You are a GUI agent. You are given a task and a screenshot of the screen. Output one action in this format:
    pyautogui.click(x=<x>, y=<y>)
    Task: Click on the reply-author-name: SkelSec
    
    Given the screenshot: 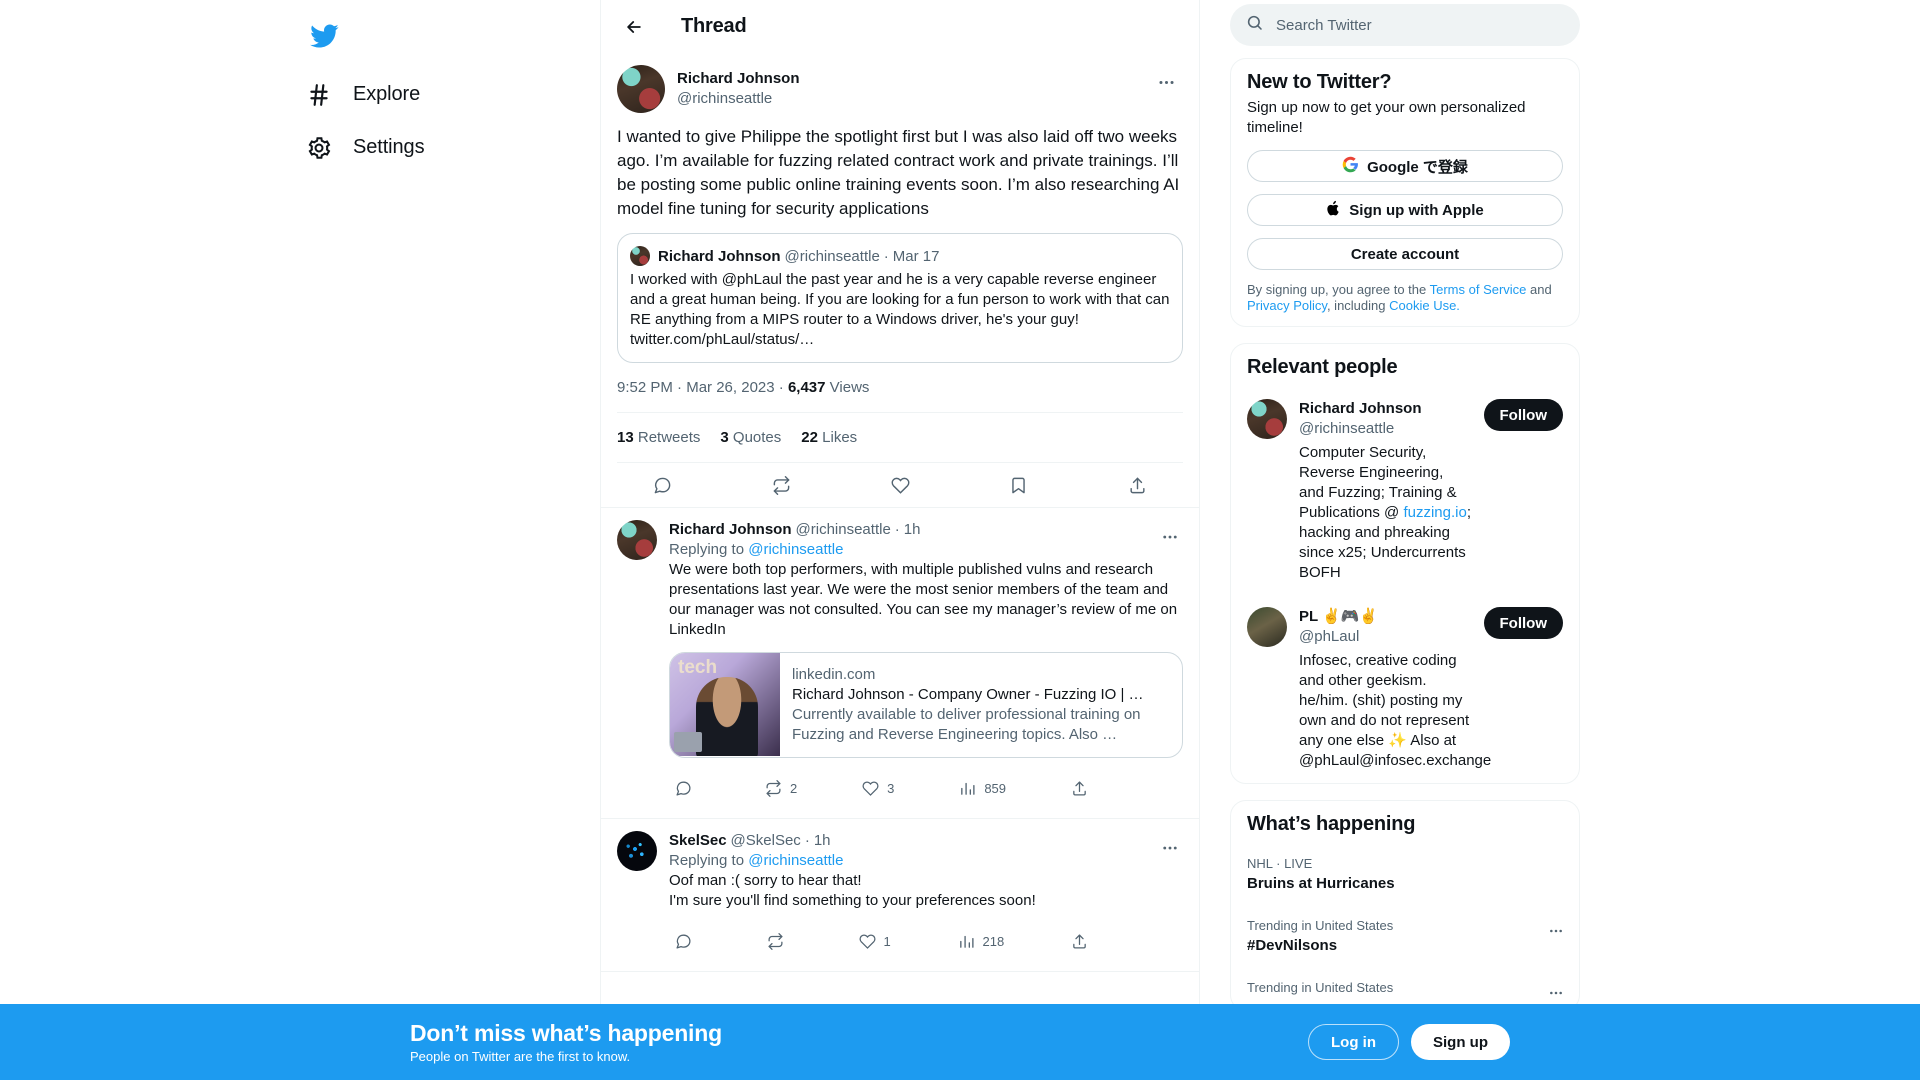 What is the action you would take?
    pyautogui.click(x=698, y=841)
    